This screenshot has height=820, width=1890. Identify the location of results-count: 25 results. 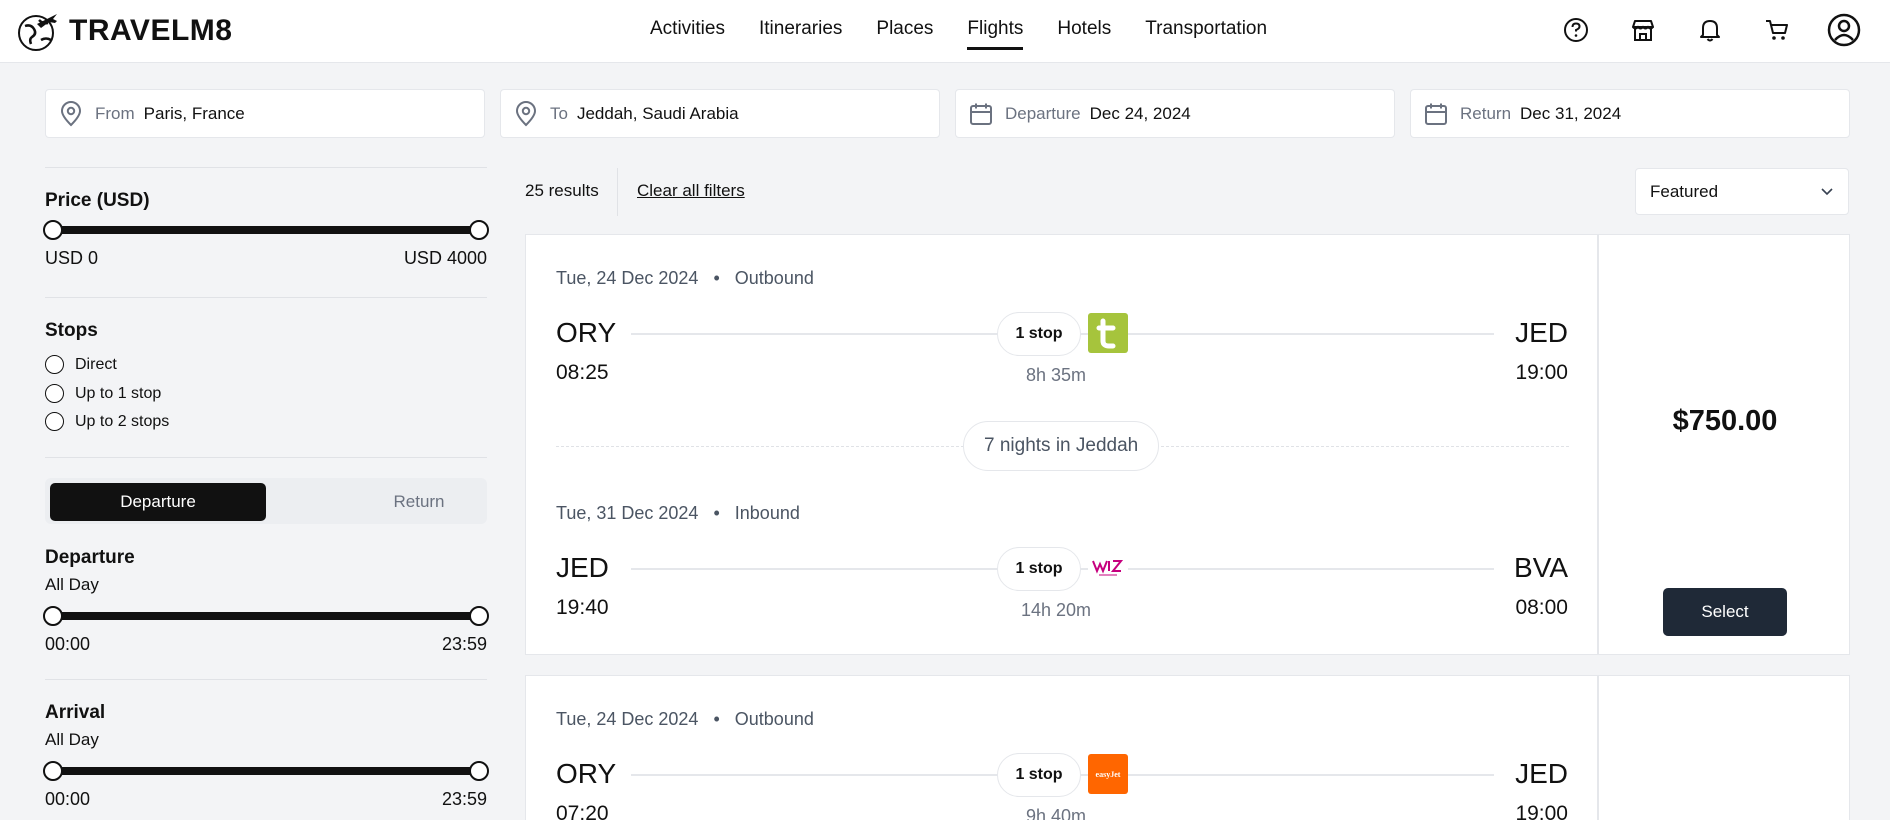
(562, 190).